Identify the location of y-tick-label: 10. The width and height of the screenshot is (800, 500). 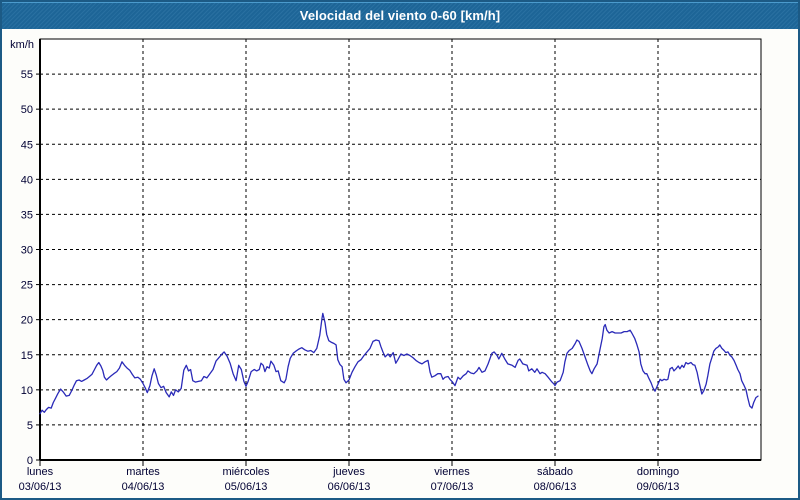
(27, 391).